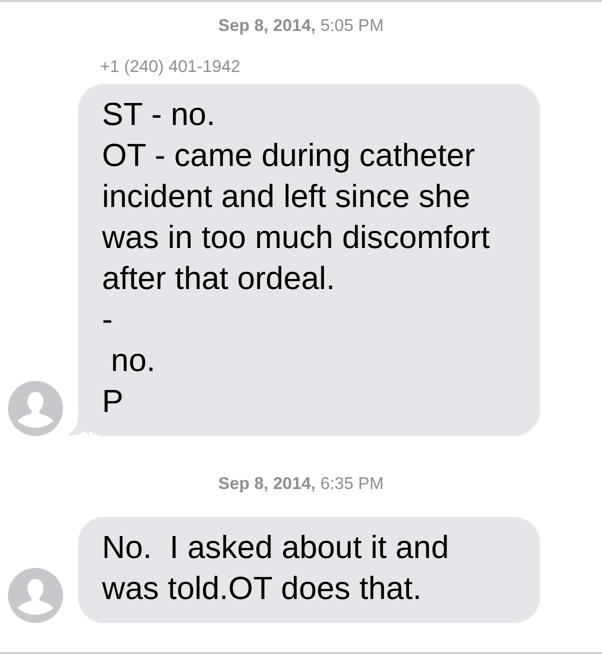 Image resolution: width=602 pixels, height=654 pixels. What do you see at coordinates (170, 67) in the screenshot?
I see `sender-name: +1 (240) 401-1942` at bounding box center [170, 67].